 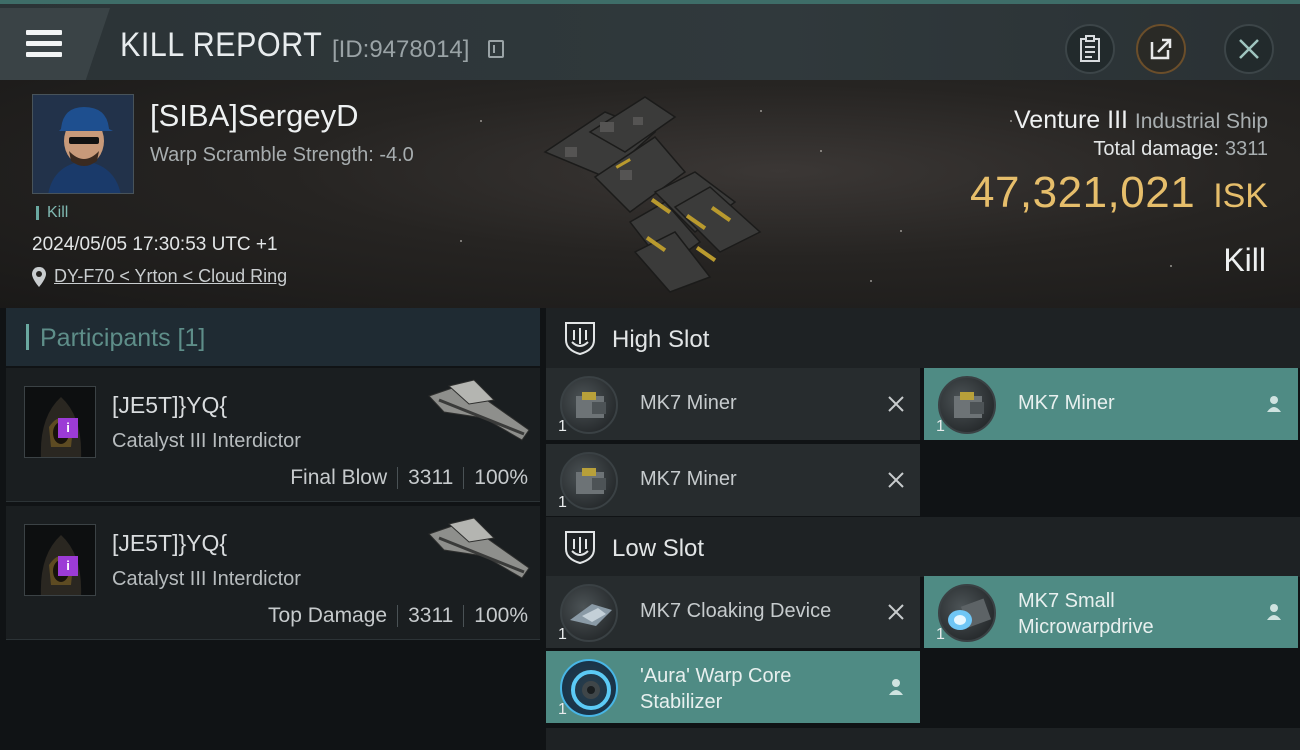 I want to click on total-damage: Total damage: 3311, so click(x=1180, y=149).